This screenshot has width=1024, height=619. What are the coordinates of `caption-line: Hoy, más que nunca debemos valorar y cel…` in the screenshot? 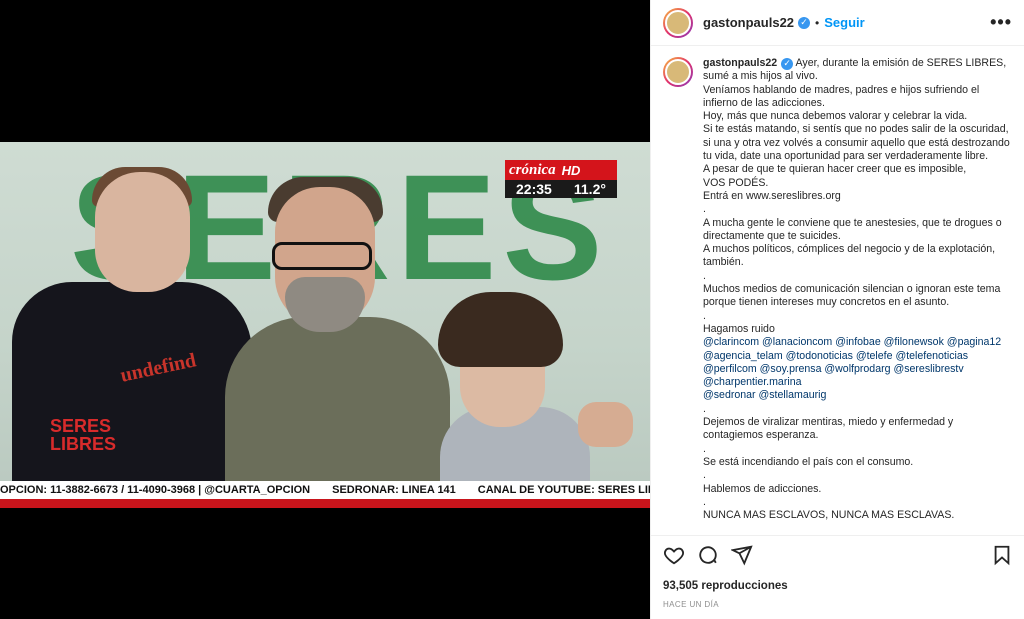 It's located at (835, 116).